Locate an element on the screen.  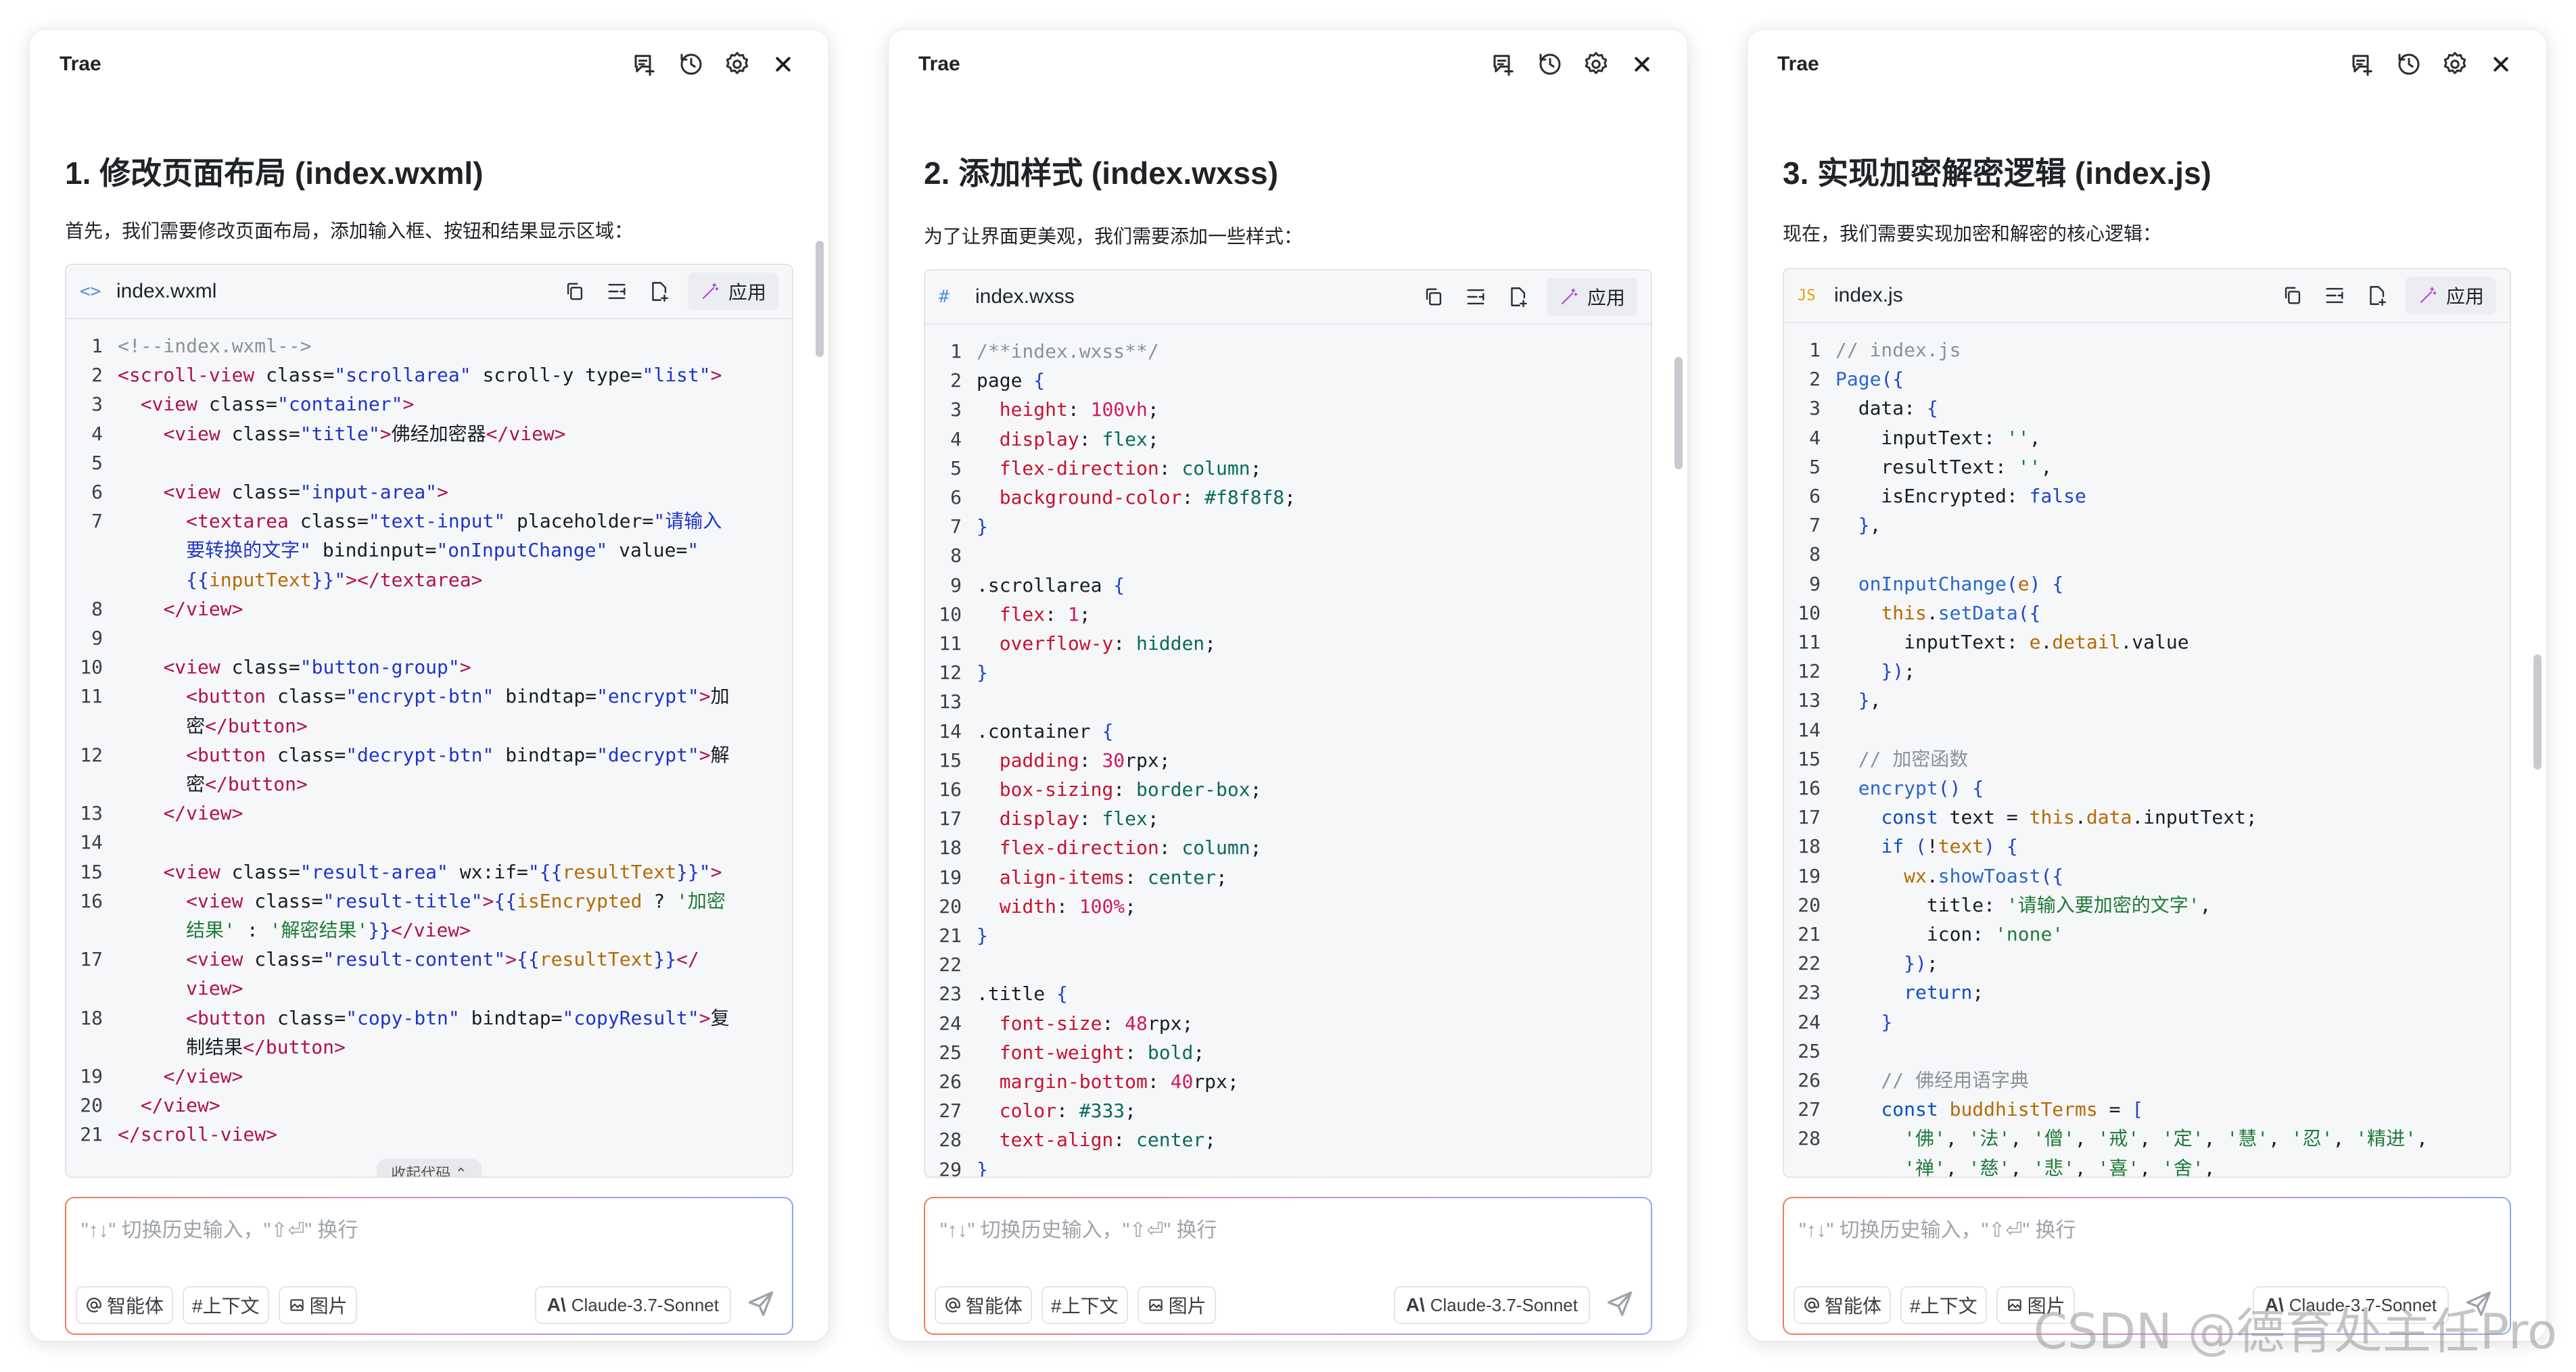
code-token: setData is located at coordinates (1978, 612).